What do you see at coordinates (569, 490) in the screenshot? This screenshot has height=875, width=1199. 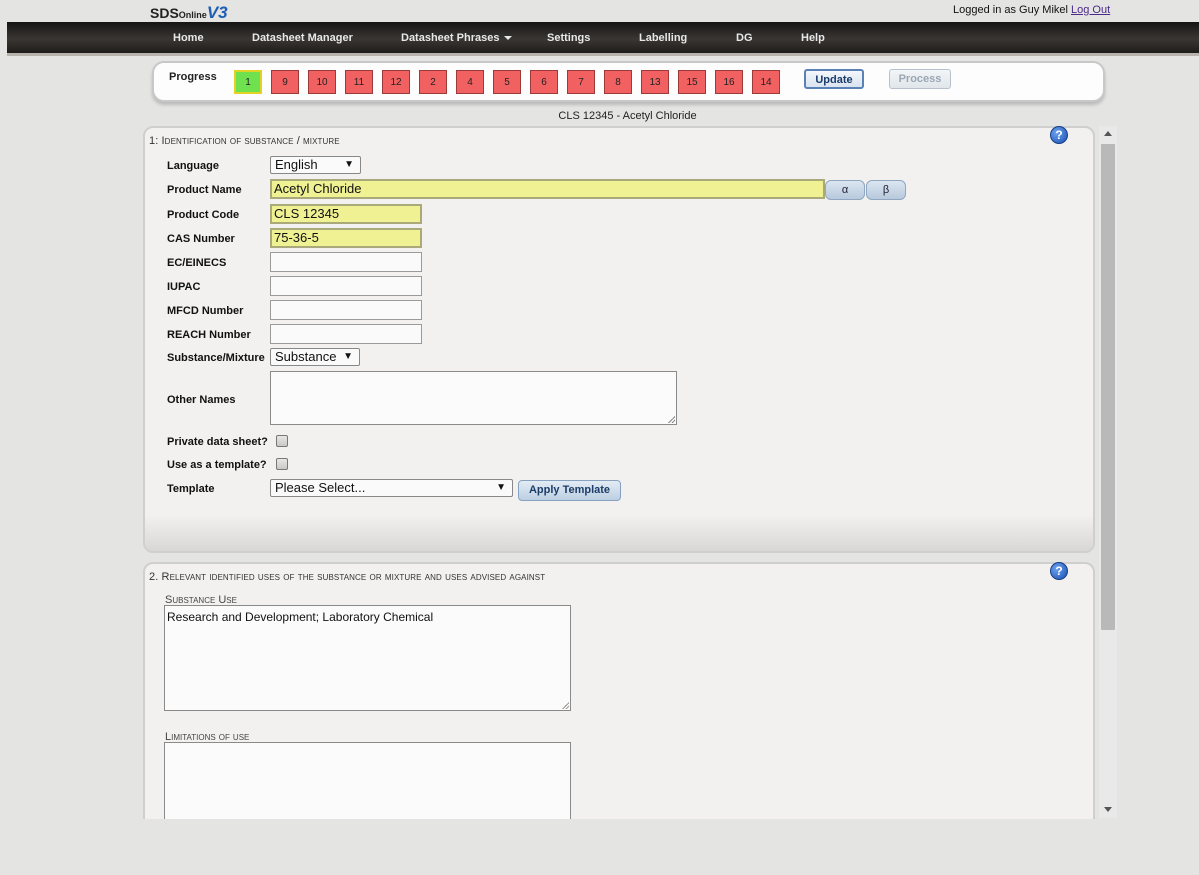 I see `apply-template-button: Apply Template` at bounding box center [569, 490].